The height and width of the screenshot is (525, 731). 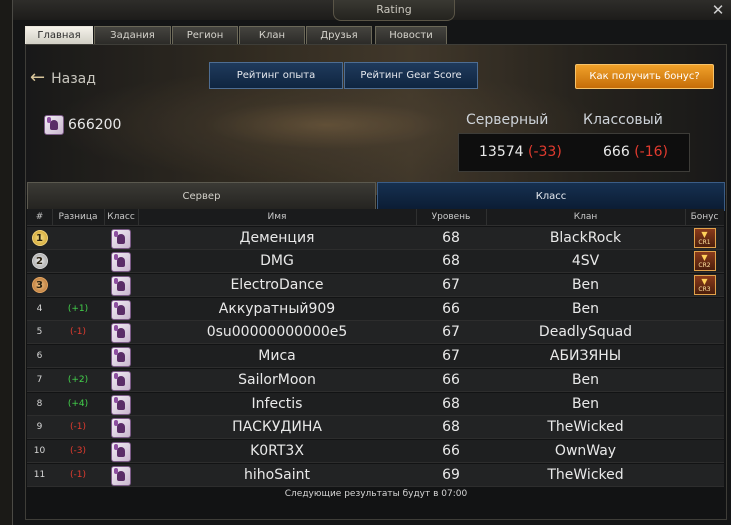 I want to click on tab-quests: Задания, so click(x=132, y=35).